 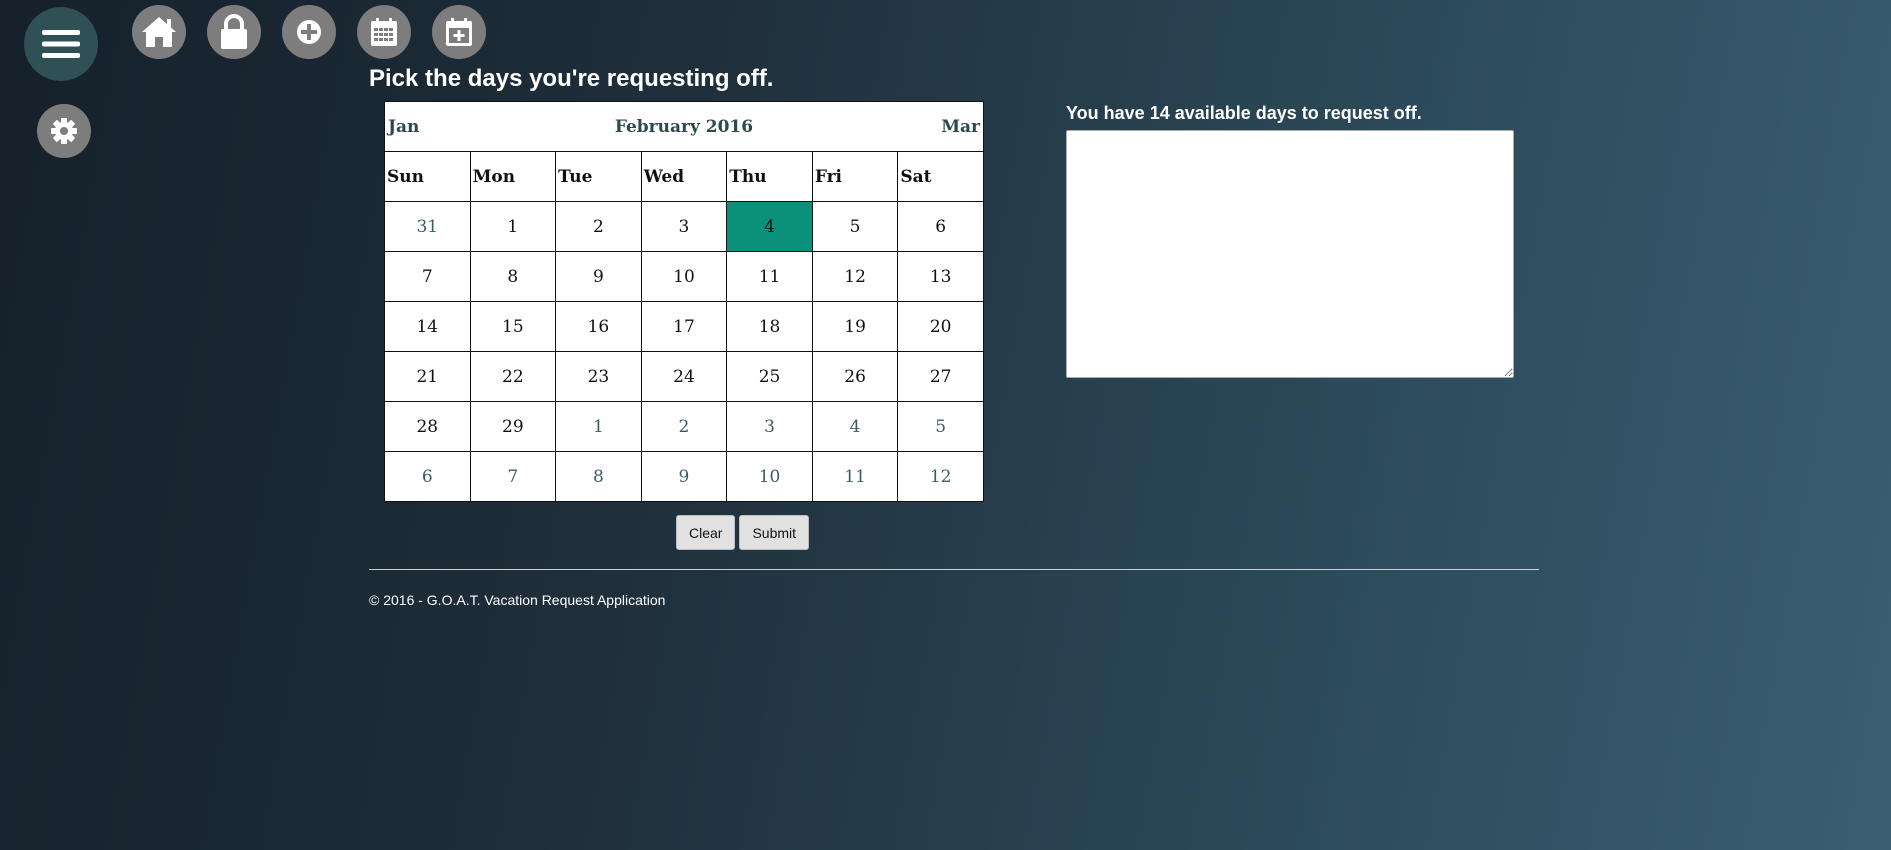 I want to click on plus-circle-icon, so click(x=309, y=32).